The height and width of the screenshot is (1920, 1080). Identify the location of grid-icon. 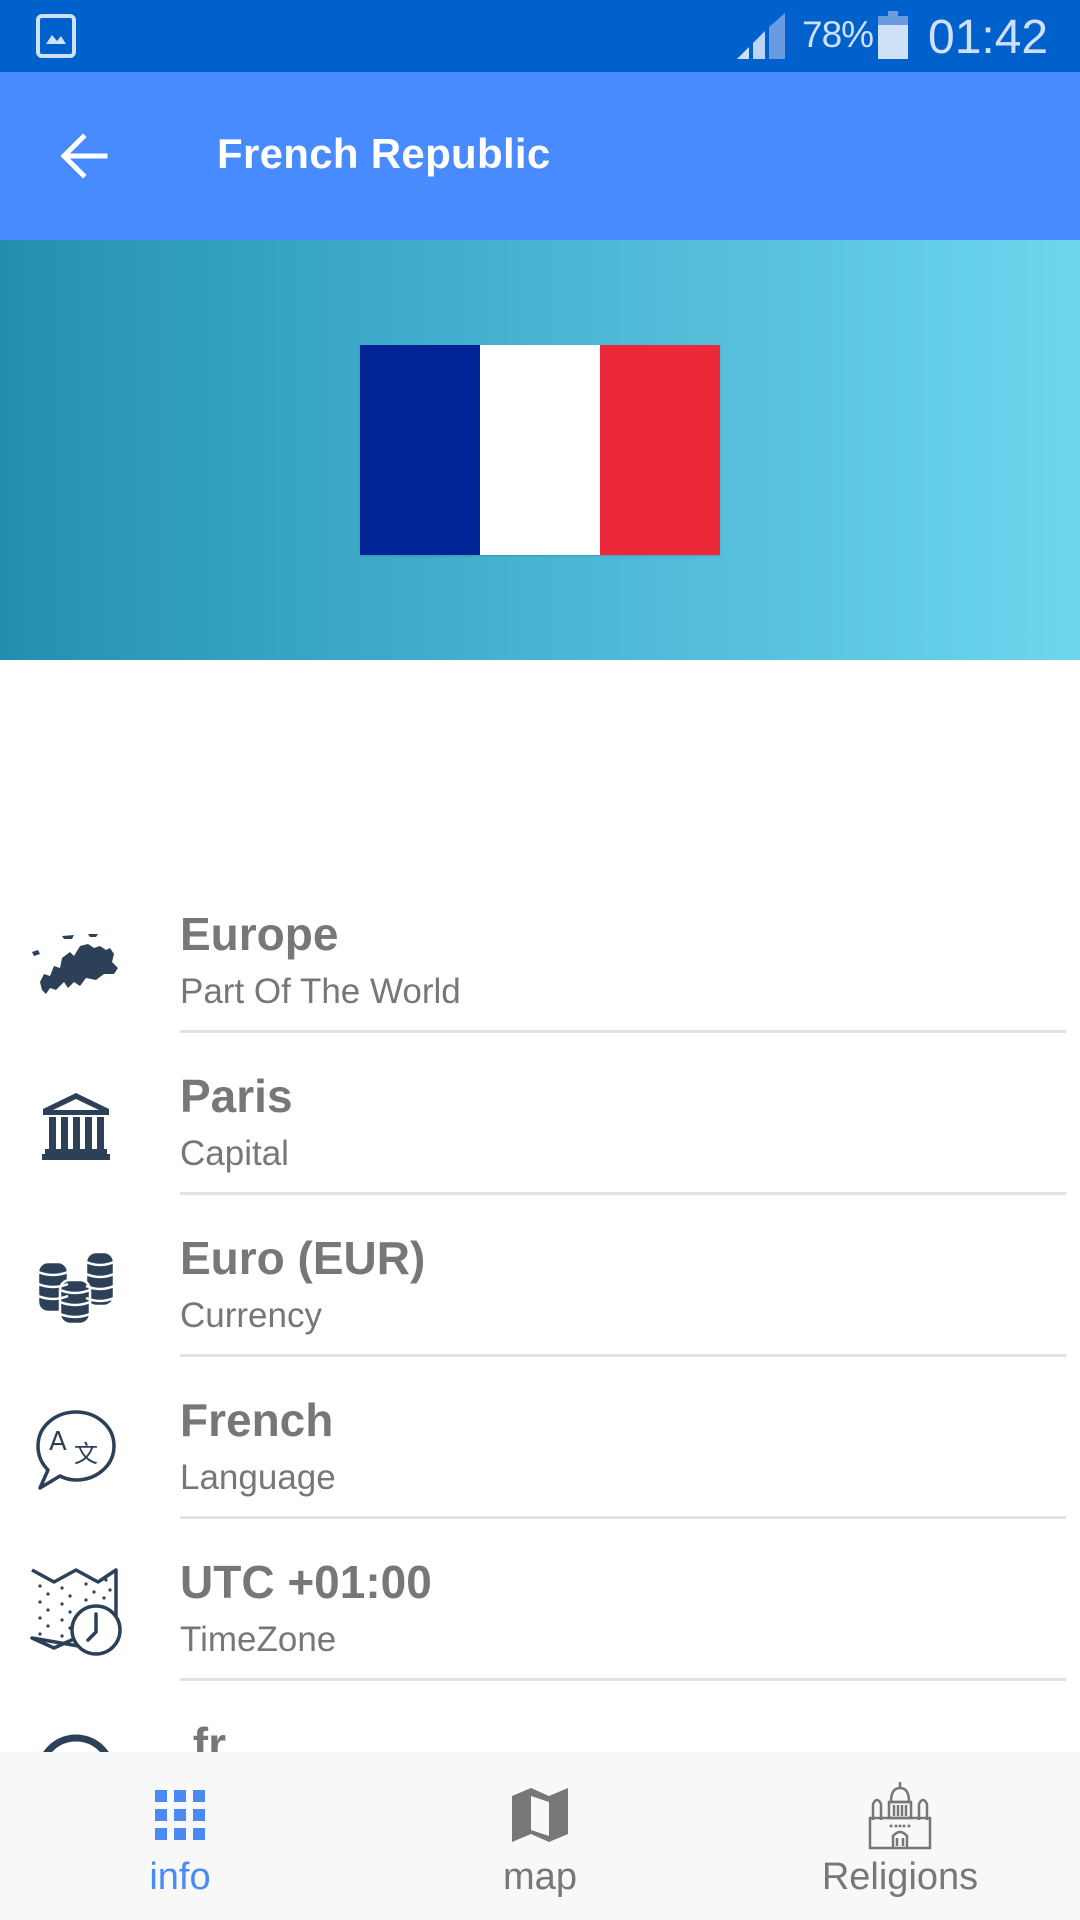
(180, 1815).